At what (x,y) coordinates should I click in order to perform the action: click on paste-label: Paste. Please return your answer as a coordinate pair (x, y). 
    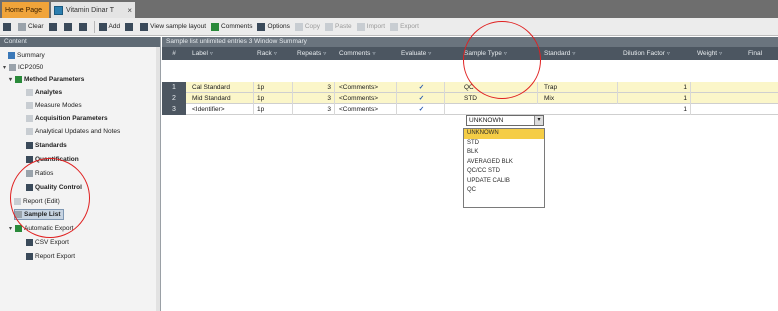
    Looking at the image, I should click on (343, 26).